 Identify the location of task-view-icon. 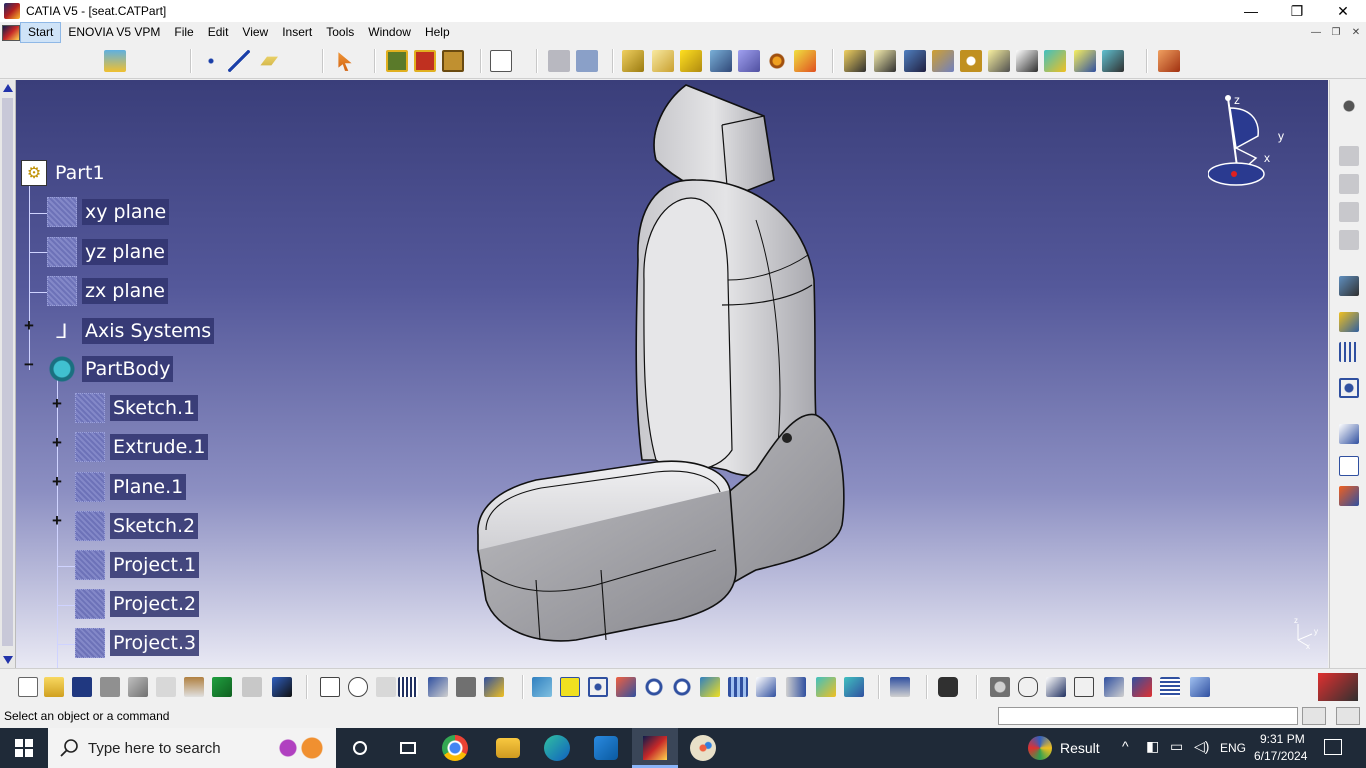
(408, 748).